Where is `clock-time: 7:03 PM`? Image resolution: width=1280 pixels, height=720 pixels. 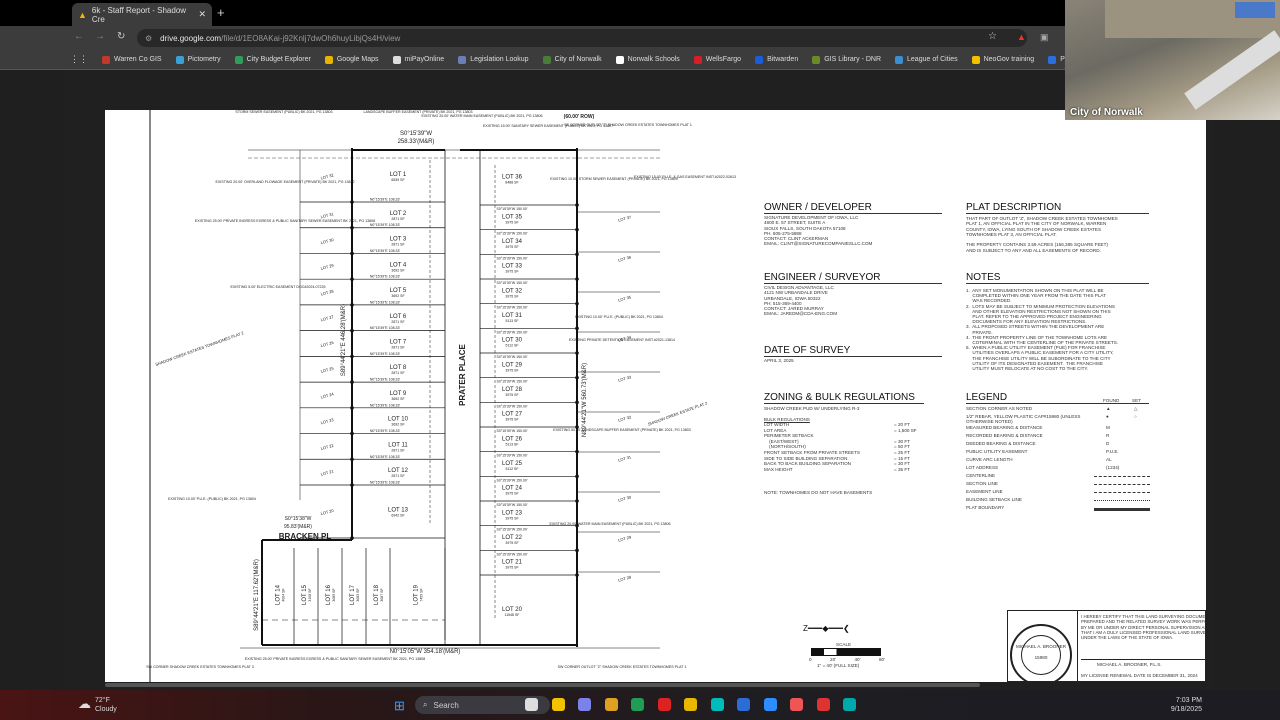 clock-time: 7:03 PM is located at coordinates (1188, 700).